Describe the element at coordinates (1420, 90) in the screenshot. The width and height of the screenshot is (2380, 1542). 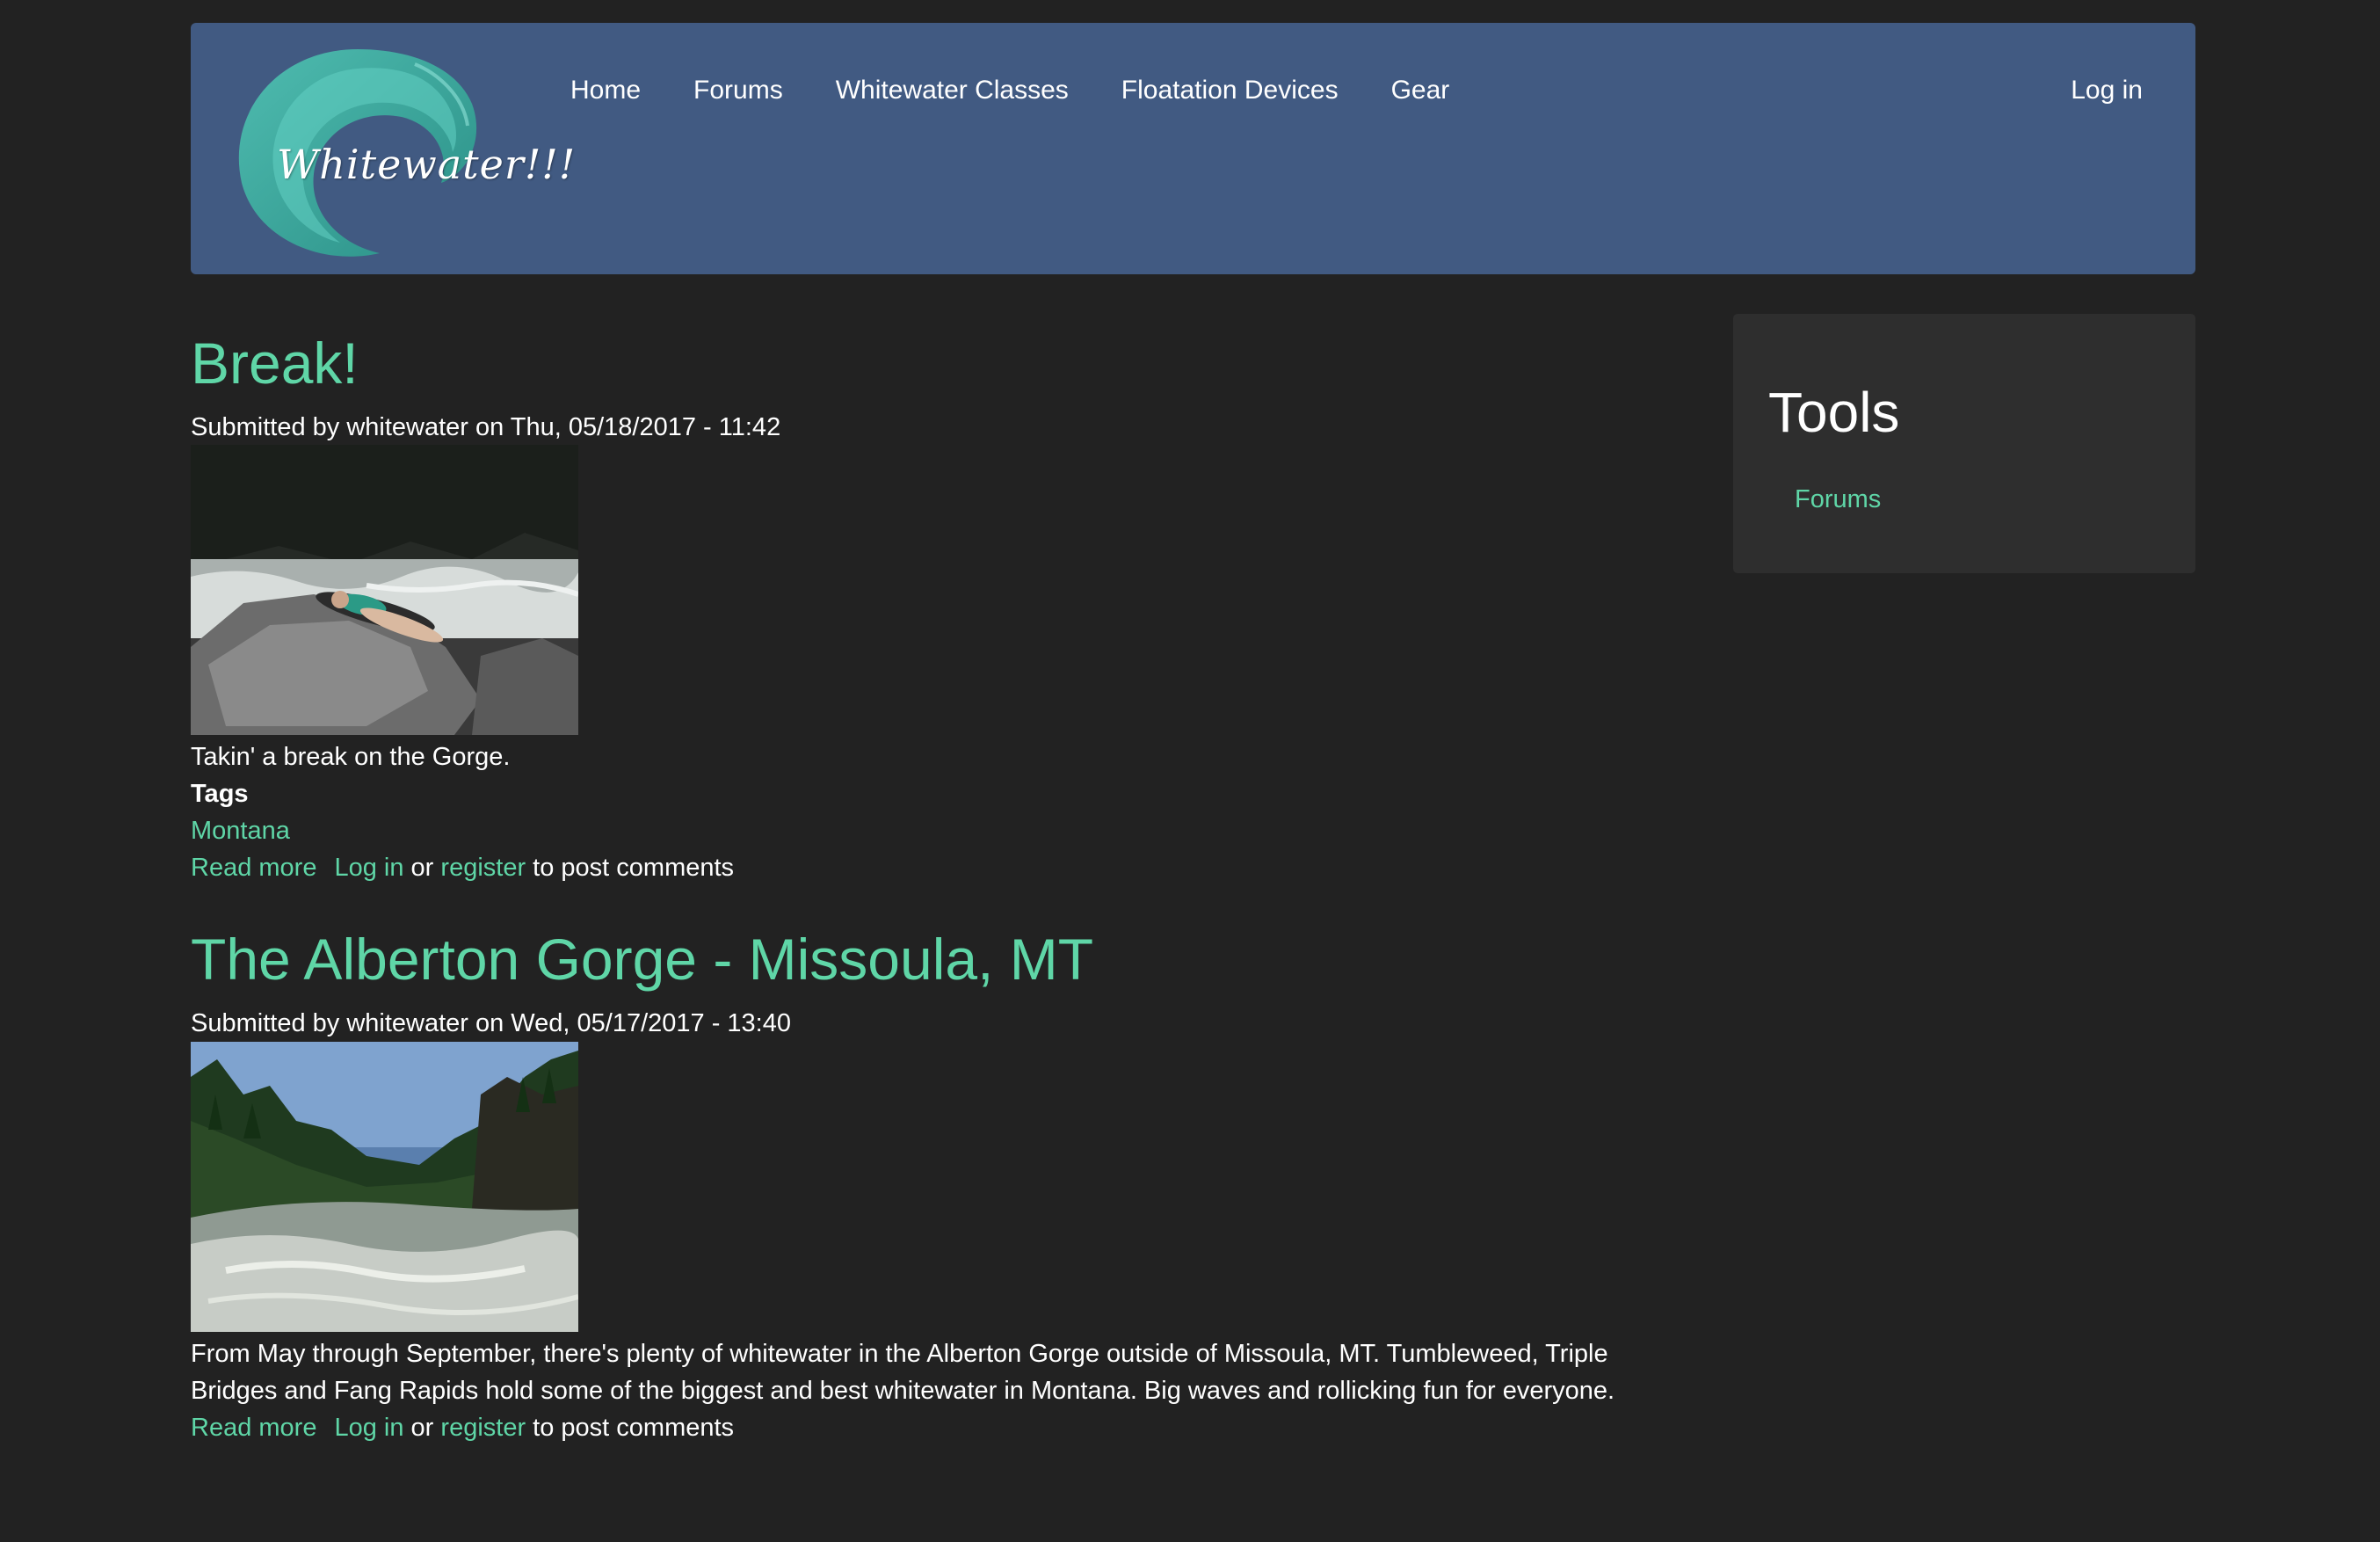
I see `nav-gear: Gear` at that location.